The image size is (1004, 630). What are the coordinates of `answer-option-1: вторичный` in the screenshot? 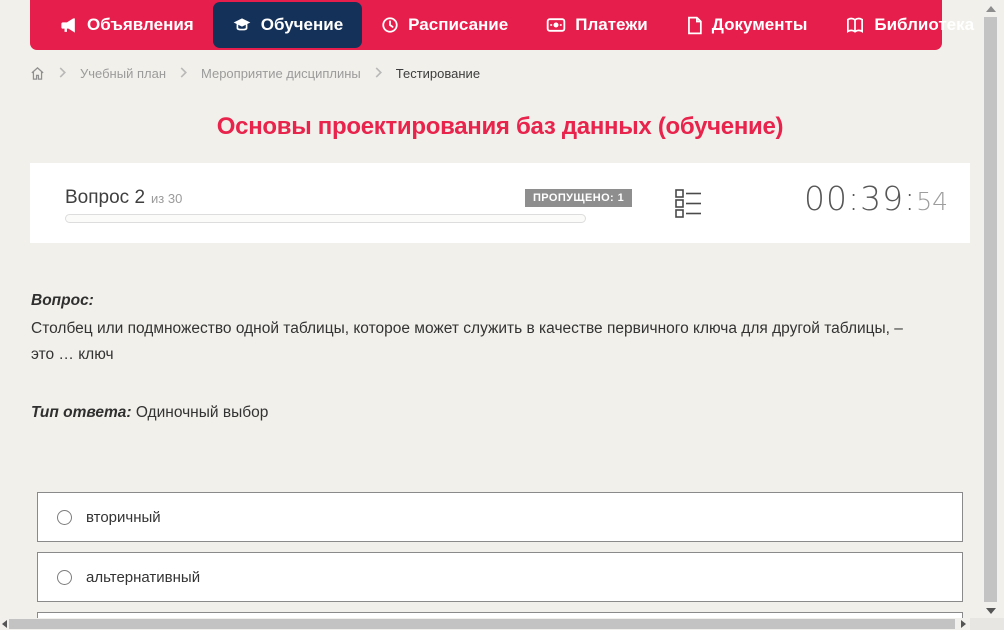 It's located at (500, 517).